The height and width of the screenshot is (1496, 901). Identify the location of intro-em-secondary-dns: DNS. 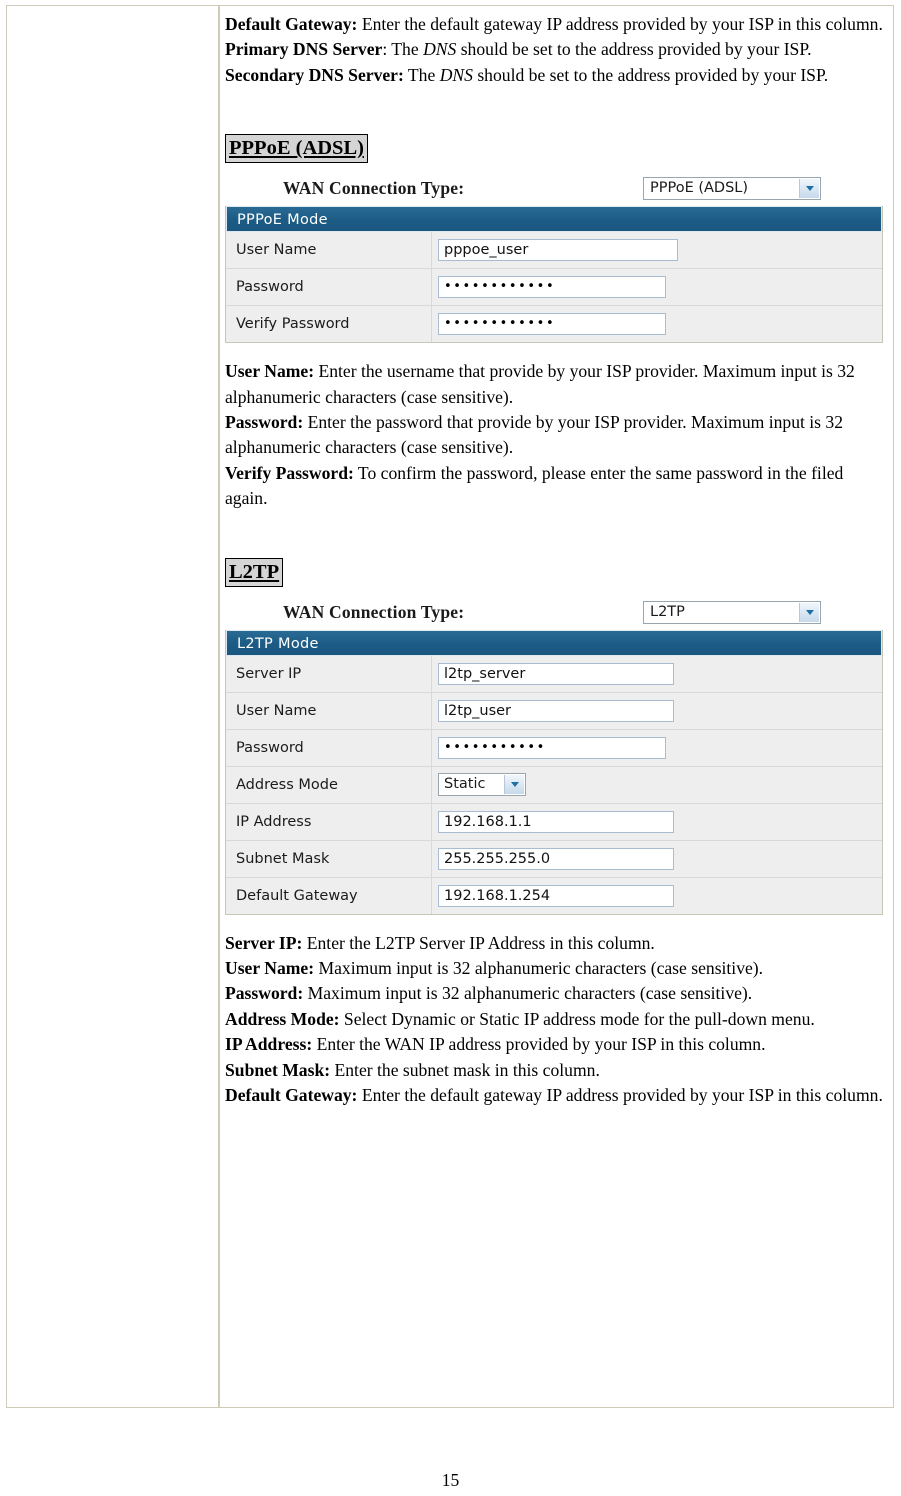
(456, 74).